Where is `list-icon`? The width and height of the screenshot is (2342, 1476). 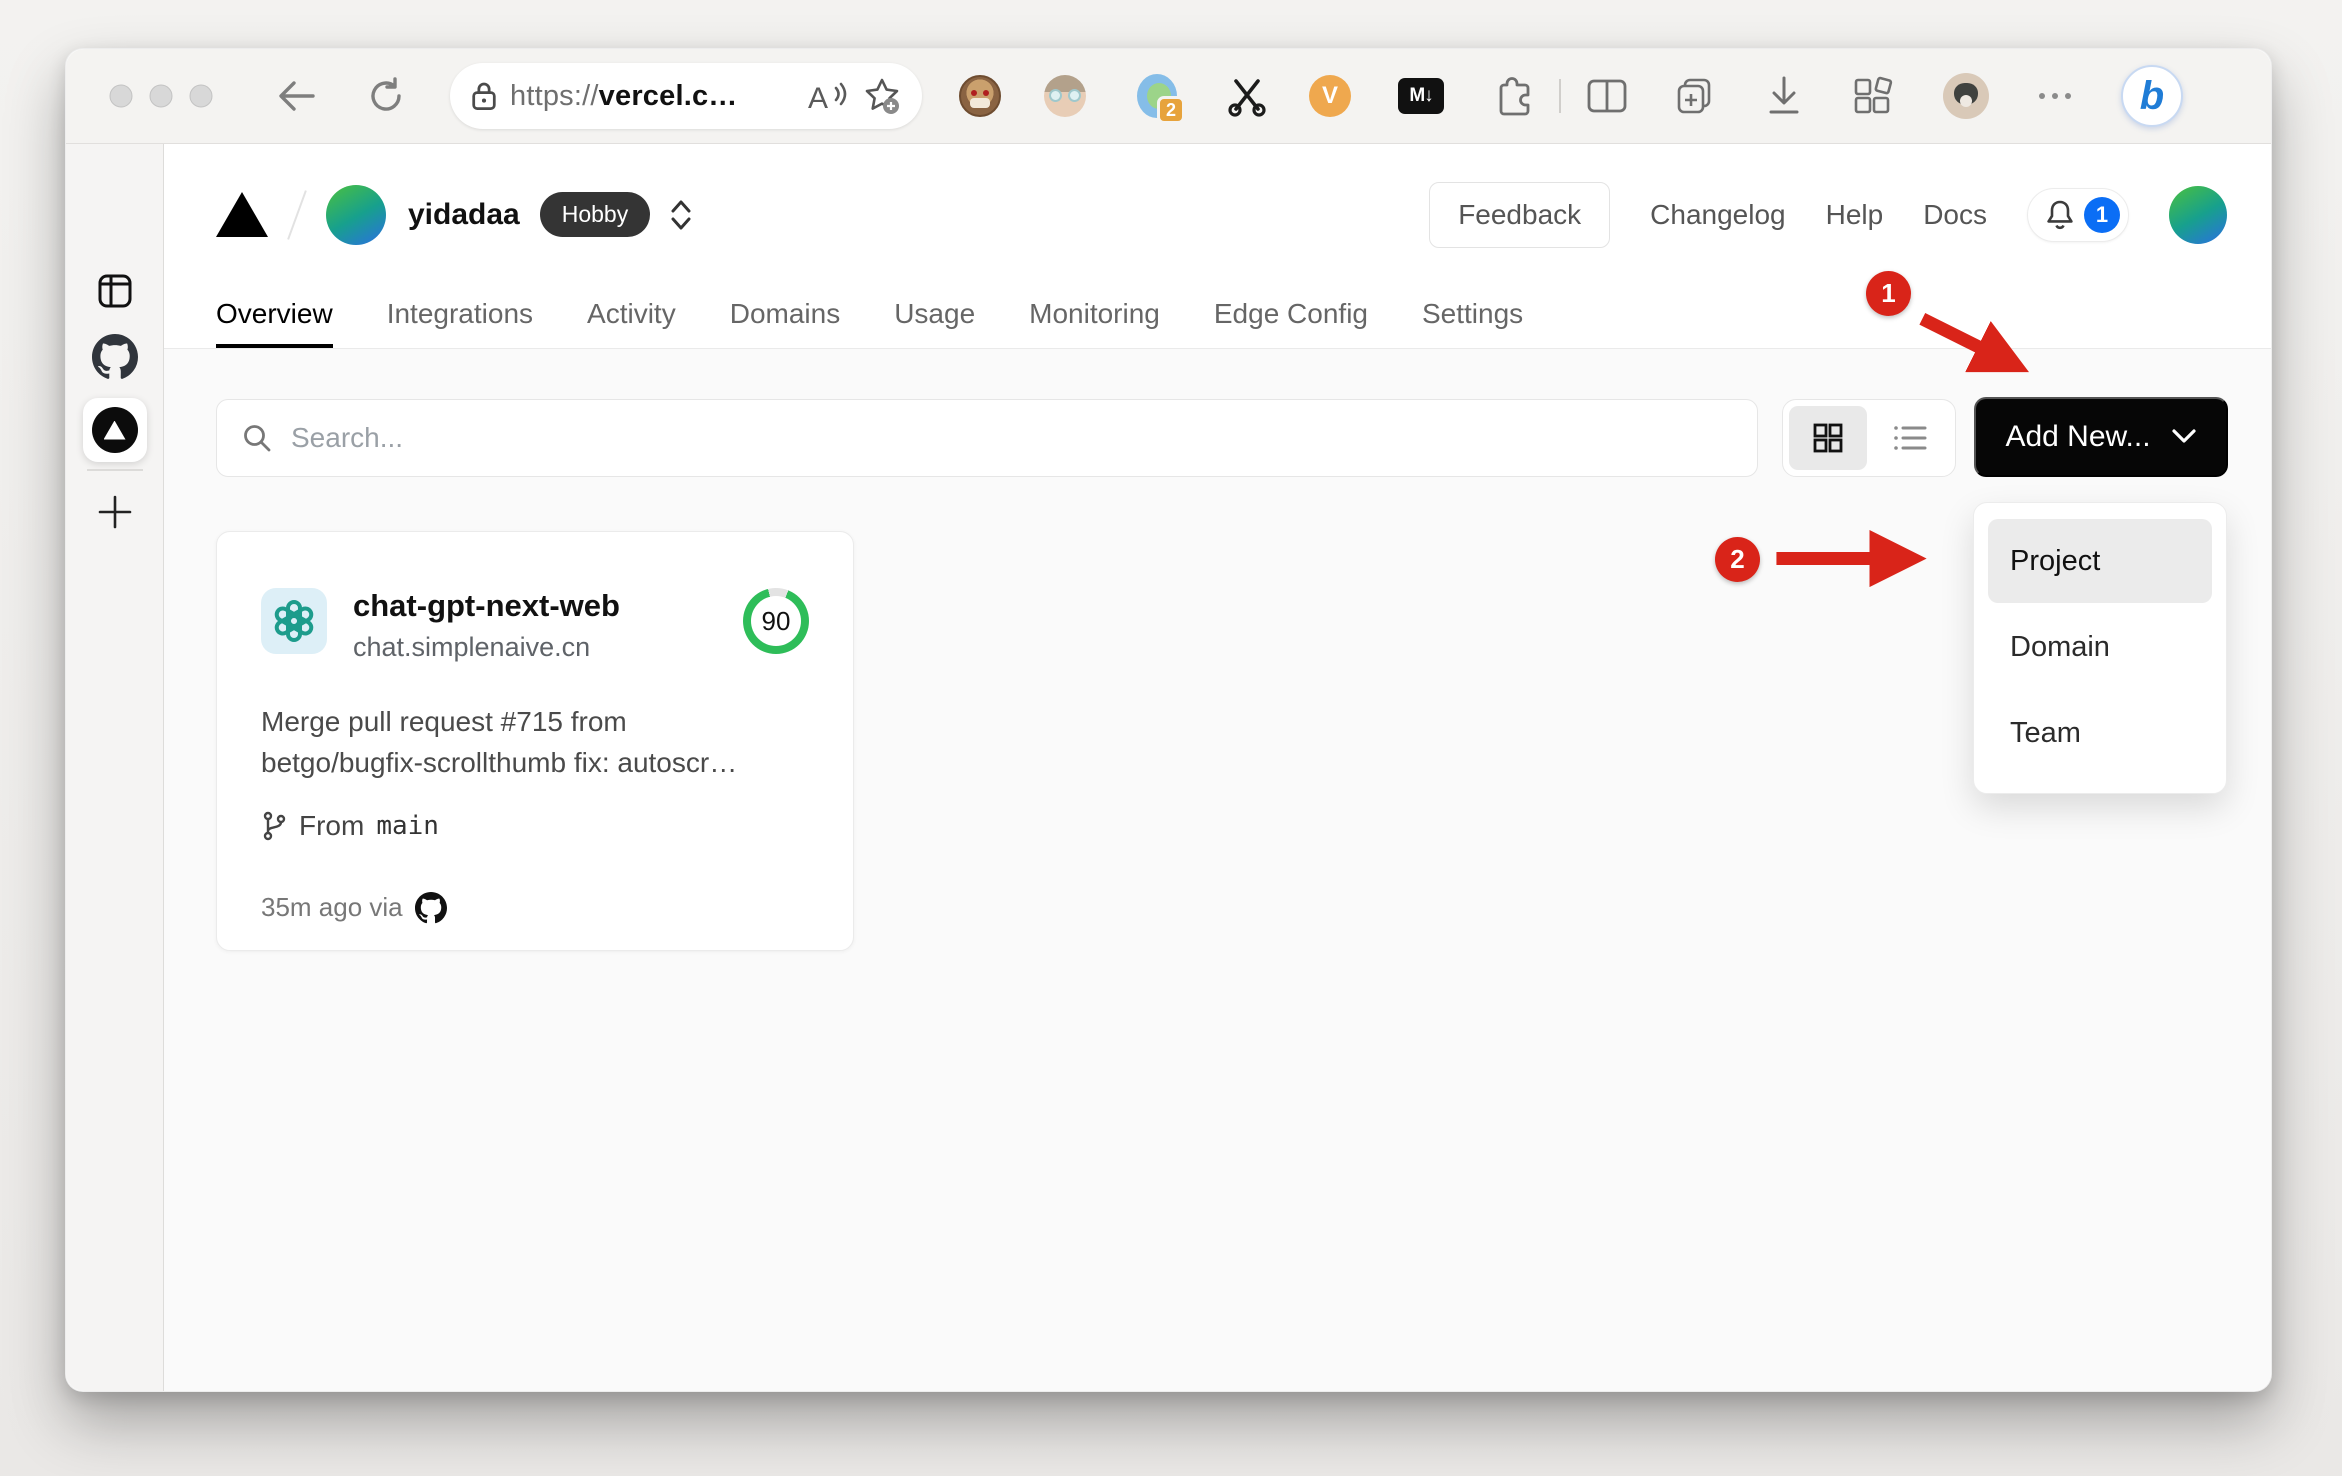 list-icon is located at coordinates (1910, 438).